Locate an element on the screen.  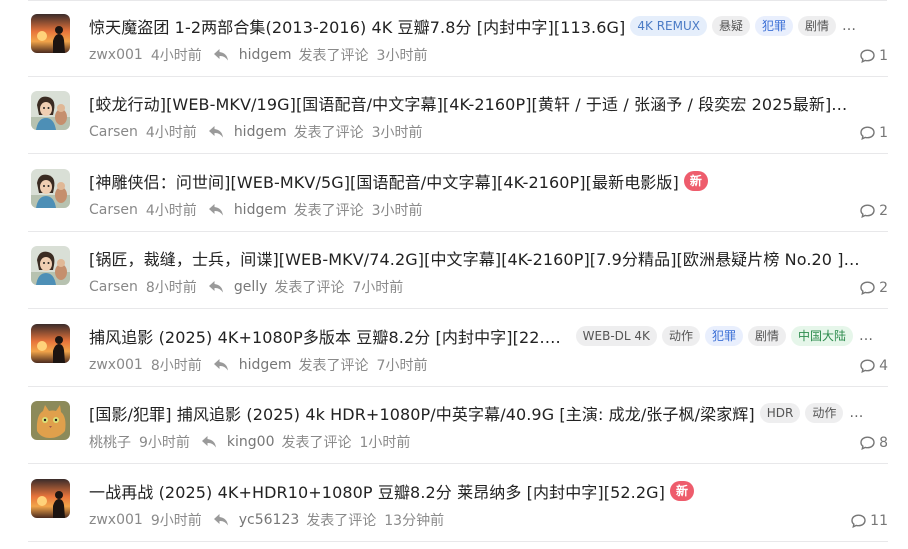
reply-count-value: 8 is located at coordinates (883, 443).